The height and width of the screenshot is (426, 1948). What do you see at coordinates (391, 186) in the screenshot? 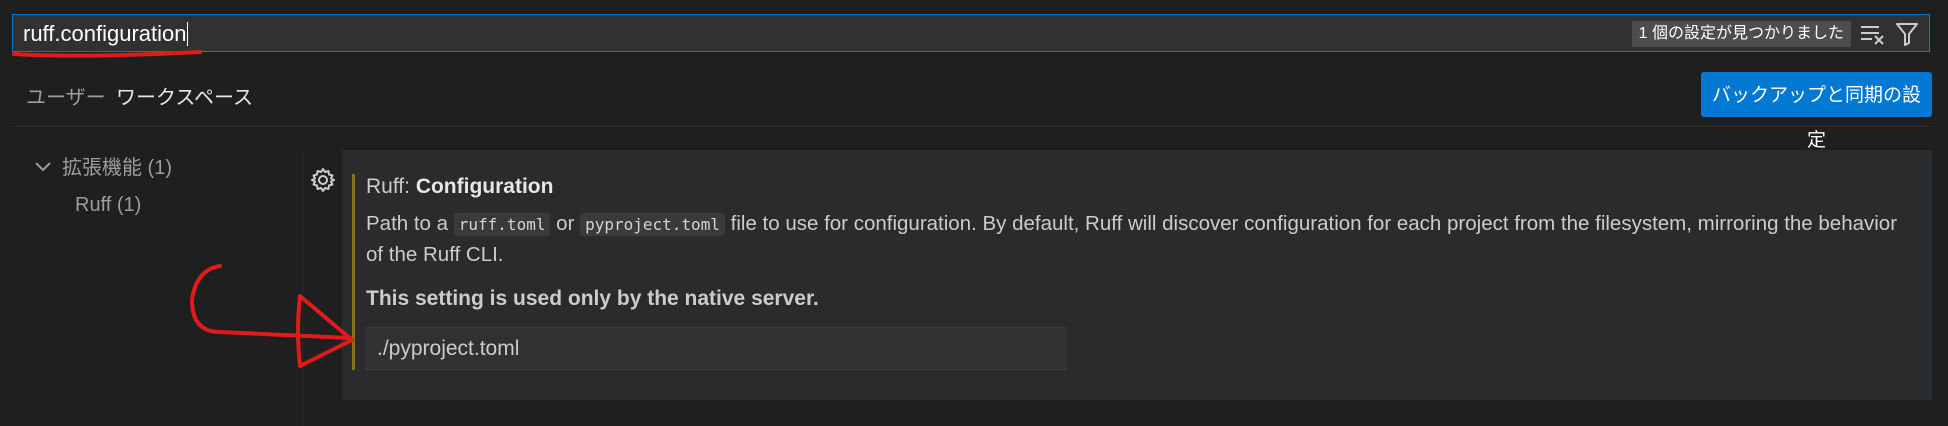
I see `setting-category: Ruff:` at bounding box center [391, 186].